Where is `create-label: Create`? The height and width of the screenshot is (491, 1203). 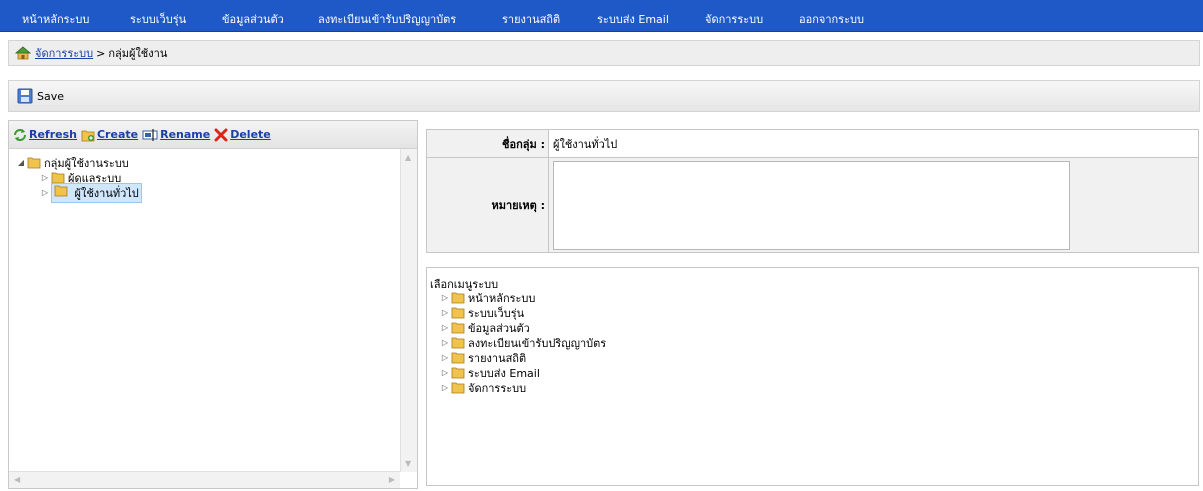
create-label: Create is located at coordinates (117, 134).